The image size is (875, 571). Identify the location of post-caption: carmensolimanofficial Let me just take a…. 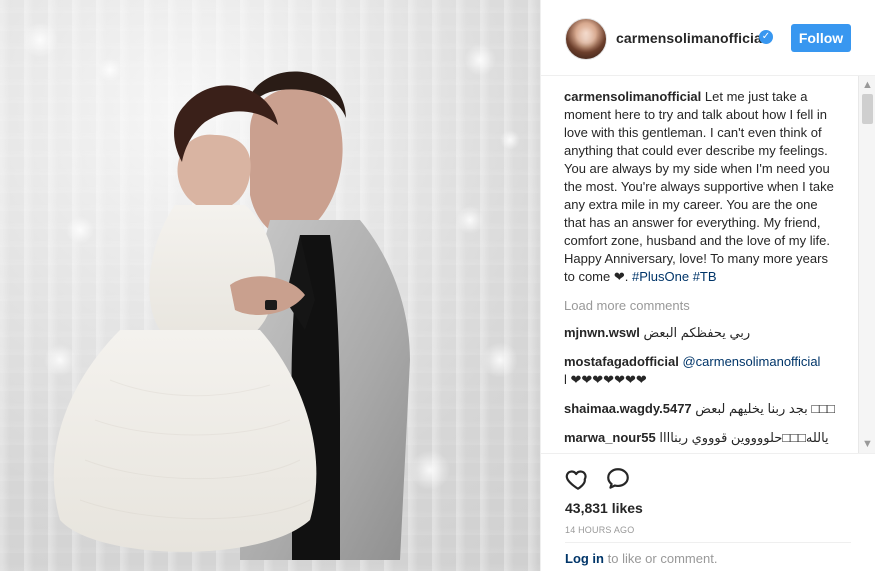
(699, 187).